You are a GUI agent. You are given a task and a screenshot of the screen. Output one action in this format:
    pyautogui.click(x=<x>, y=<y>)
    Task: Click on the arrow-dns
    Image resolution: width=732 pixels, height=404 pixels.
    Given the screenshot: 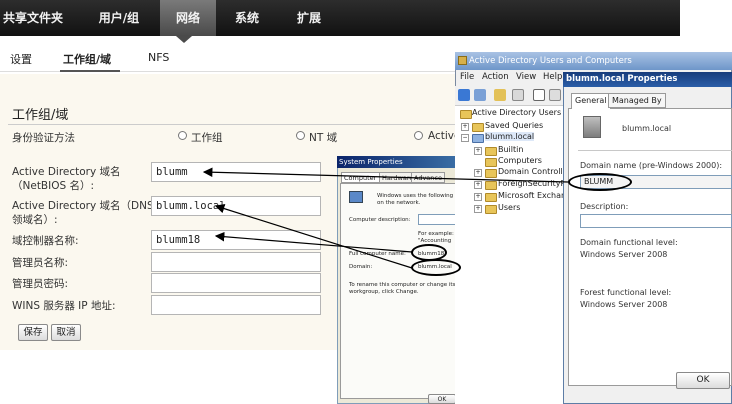 What is the action you would take?
    pyautogui.click(x=313, y=236)
    